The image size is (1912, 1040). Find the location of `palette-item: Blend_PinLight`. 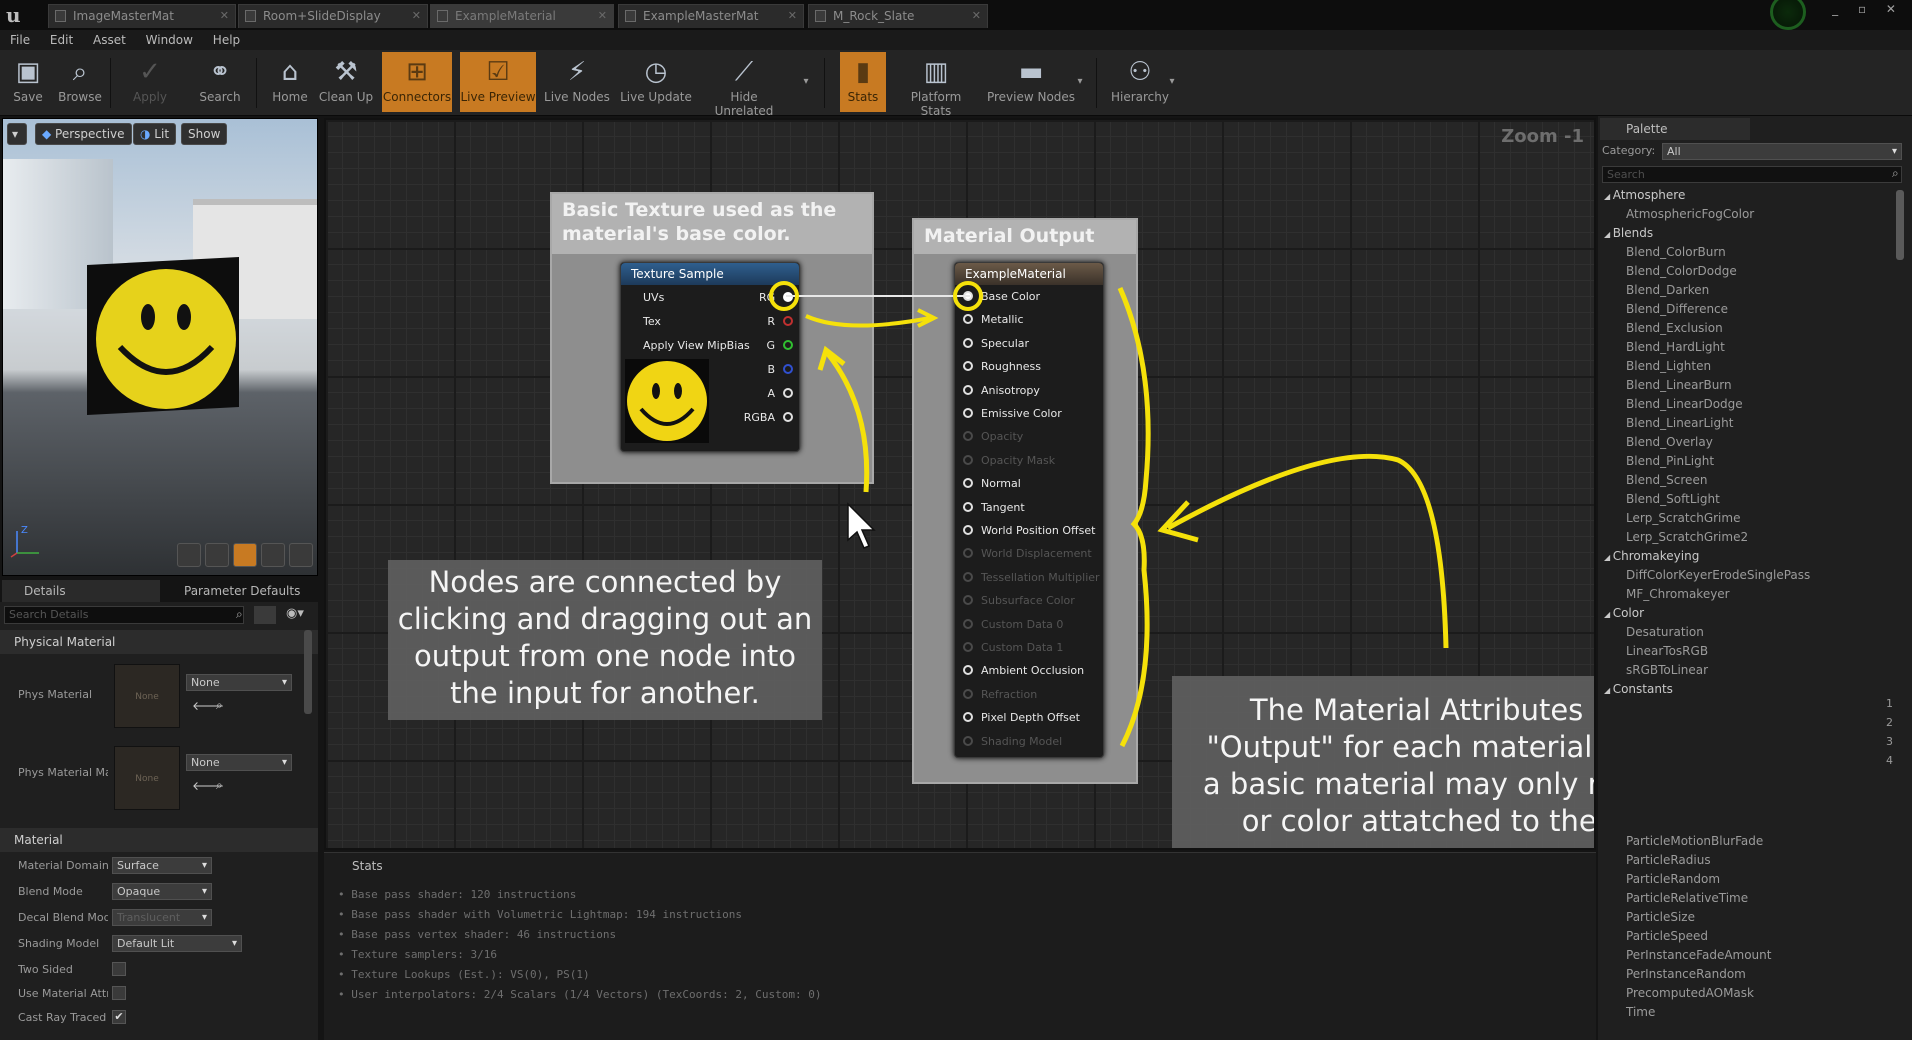

palette-item: Blend_PinLight is located at coordinates (1747, 461).